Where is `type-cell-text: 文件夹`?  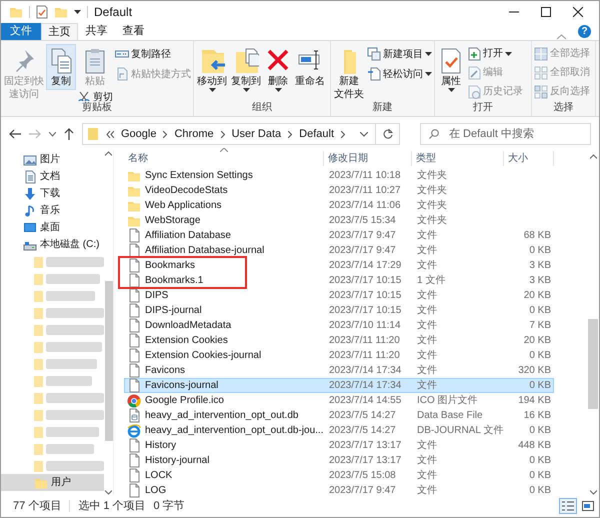
type-cell-text: 文件夹 is located at coordinates (432, 221).